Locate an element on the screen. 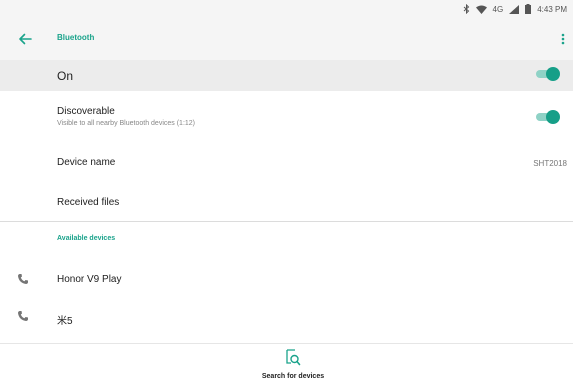  status-icons: 4G 4:43 PM is located at coordinates (515, 9).